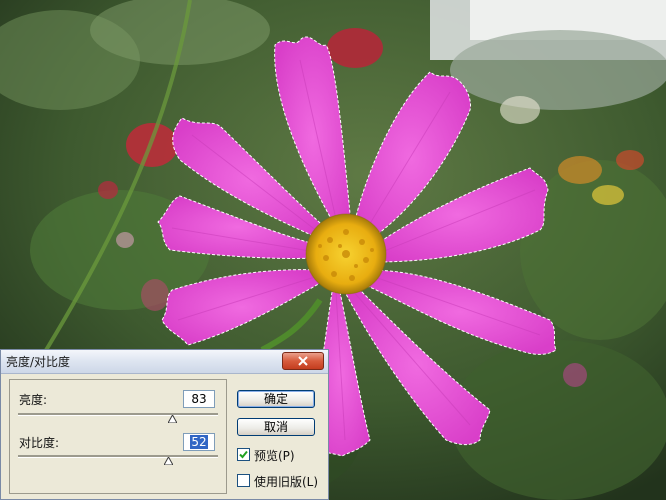 Image resolution: width=666 pixels, height=500 pixels. What do you see at coordinates (199, 399) in the screenshot?
I see `brightness-input: 83` at bounding box center [199, 399].